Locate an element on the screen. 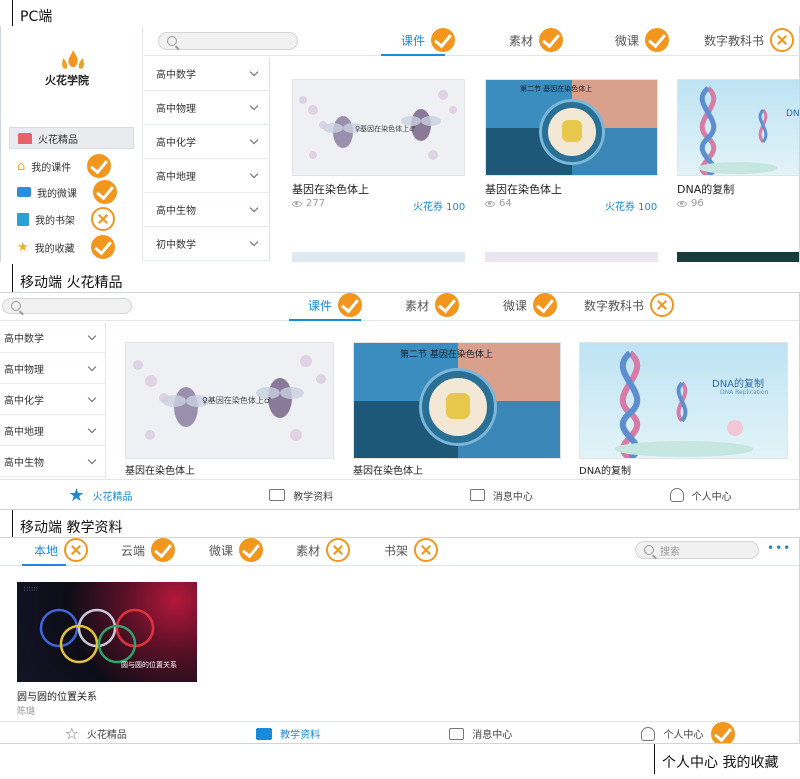  side-item-my-microcourse: 我的微课 is located at coordinates (67, 192).